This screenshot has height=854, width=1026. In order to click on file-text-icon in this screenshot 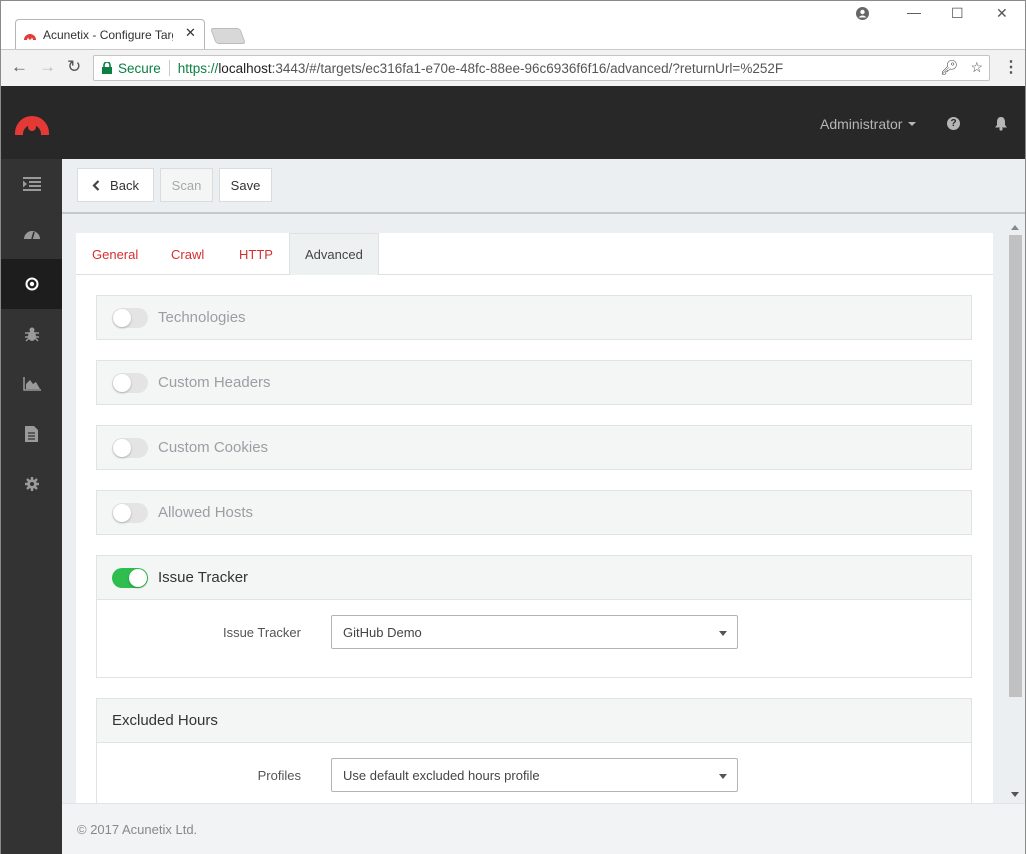, I will do `click(31, 434)`.